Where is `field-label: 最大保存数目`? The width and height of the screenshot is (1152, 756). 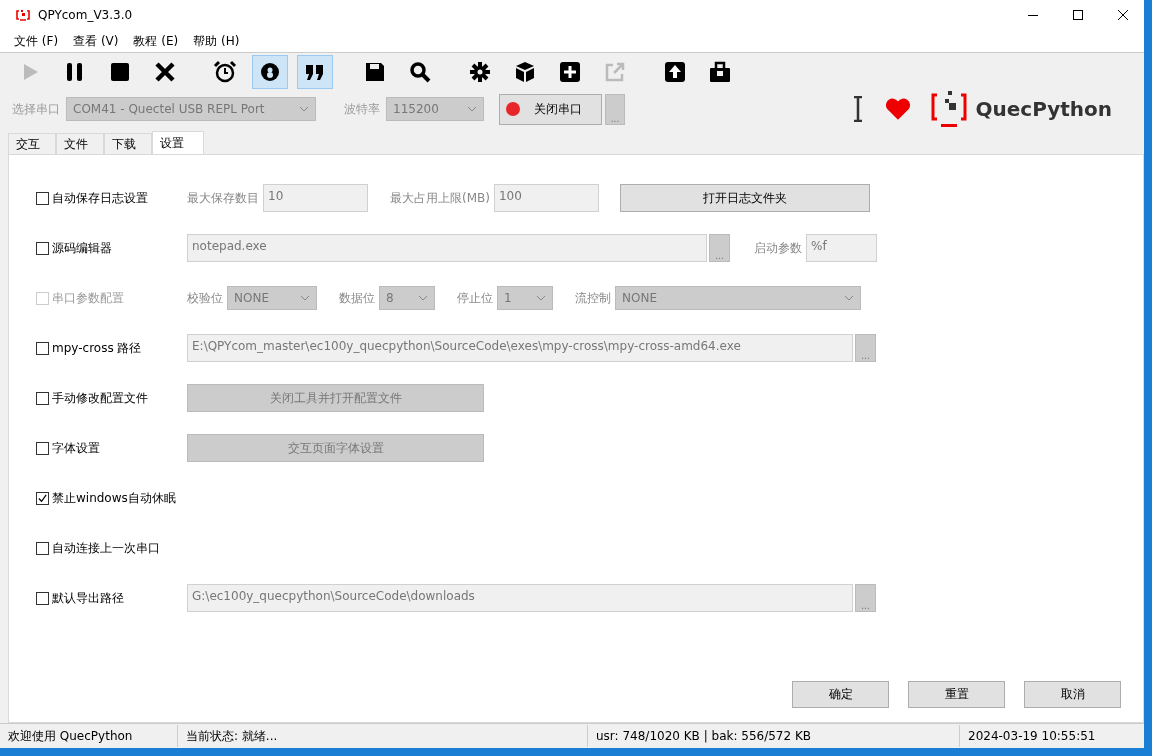 field-label: 最大保存数目 is located at coordinates (223, 198).